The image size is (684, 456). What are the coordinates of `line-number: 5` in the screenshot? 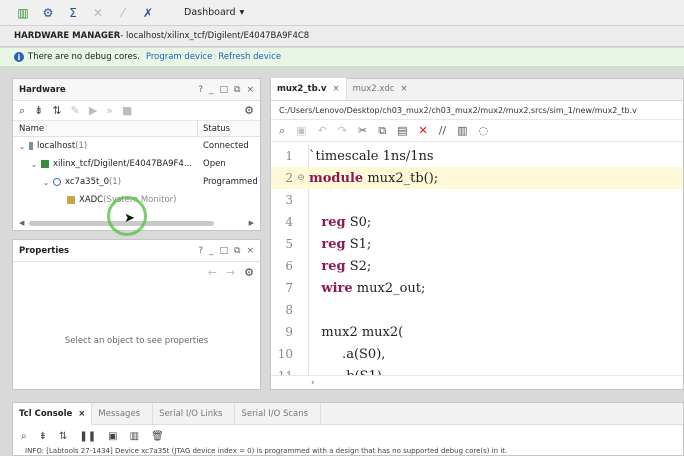 It's located at (289, 244).